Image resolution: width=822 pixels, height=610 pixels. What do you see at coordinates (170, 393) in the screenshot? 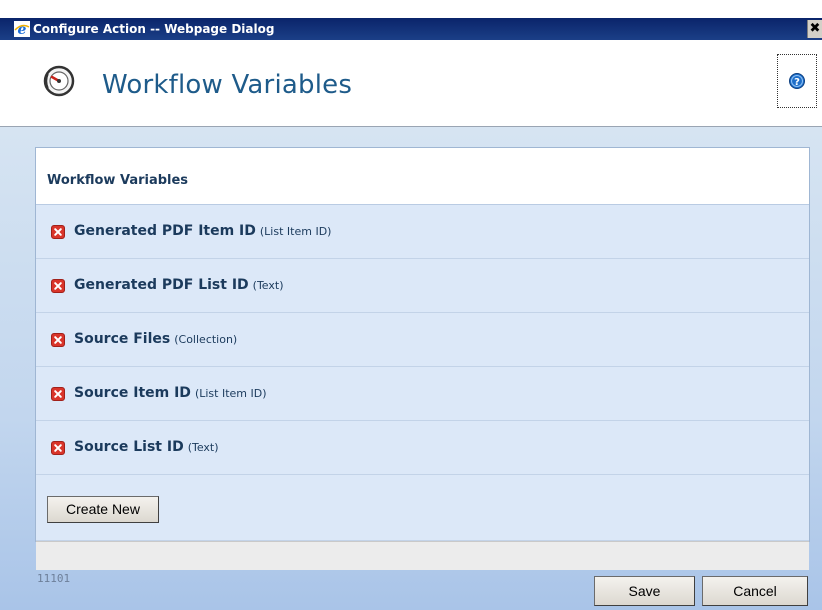
I see `variable-name: Source Item ID (List Item ID)` at bounding box center [170, 393].